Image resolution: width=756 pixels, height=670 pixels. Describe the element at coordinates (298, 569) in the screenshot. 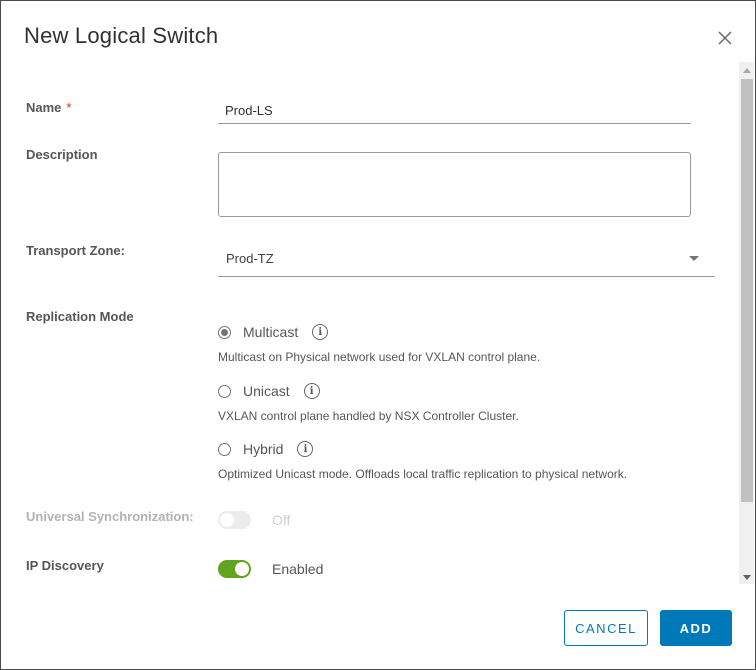

I see `ip-discovery-state: Enabled` at that location.